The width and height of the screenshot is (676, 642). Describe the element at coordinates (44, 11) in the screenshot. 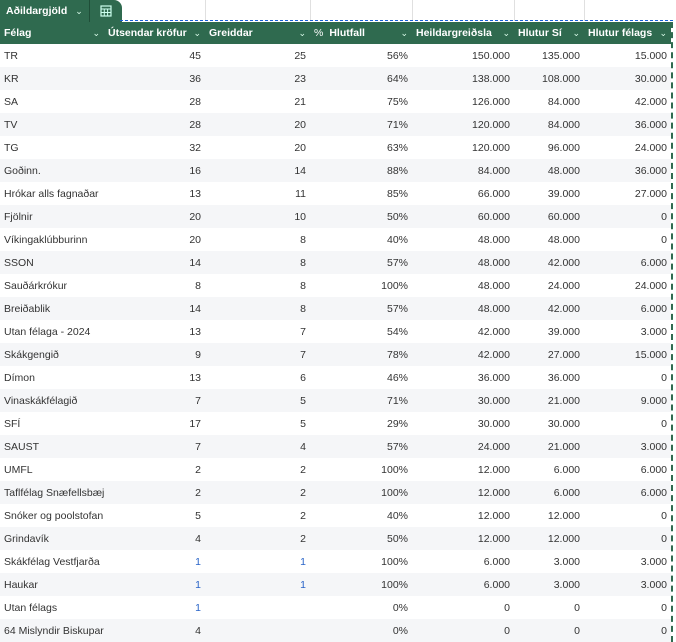

I see `table-name-tab: Aðildargjöld ⌄` at that location.